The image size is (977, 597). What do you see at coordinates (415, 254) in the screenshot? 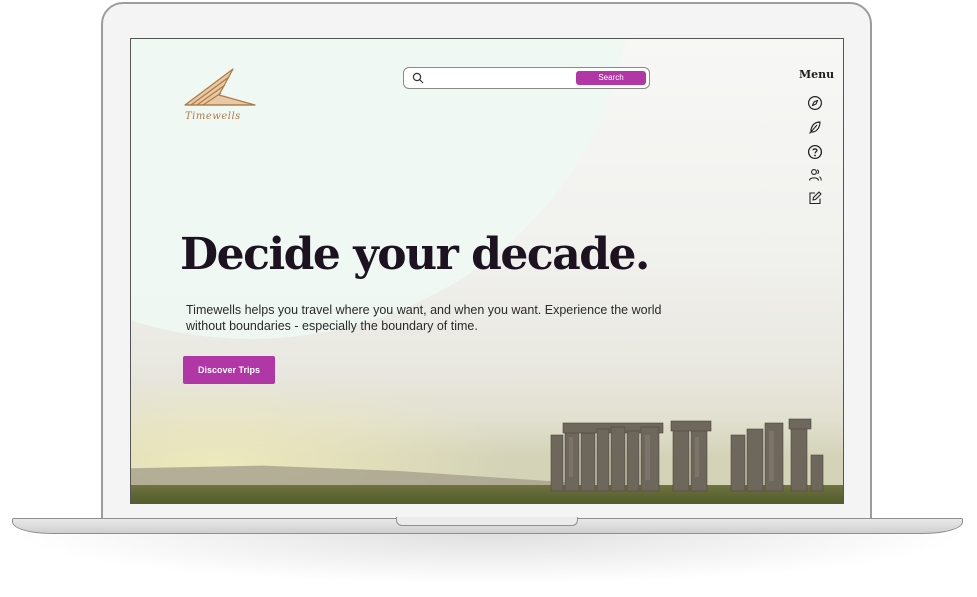
I see `hero-headline: Decide your decade.` at bounding box center [415, 254].